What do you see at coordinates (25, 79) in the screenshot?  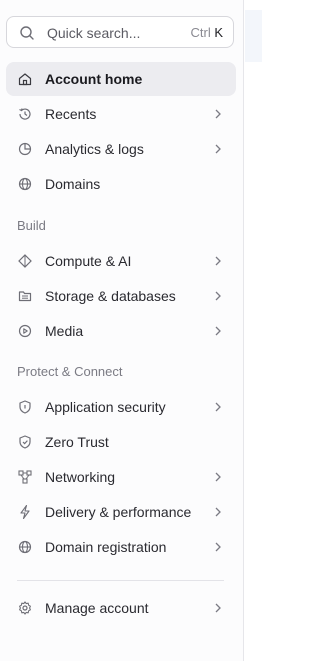 I see `home-icon` at bounding box center [25, 79].